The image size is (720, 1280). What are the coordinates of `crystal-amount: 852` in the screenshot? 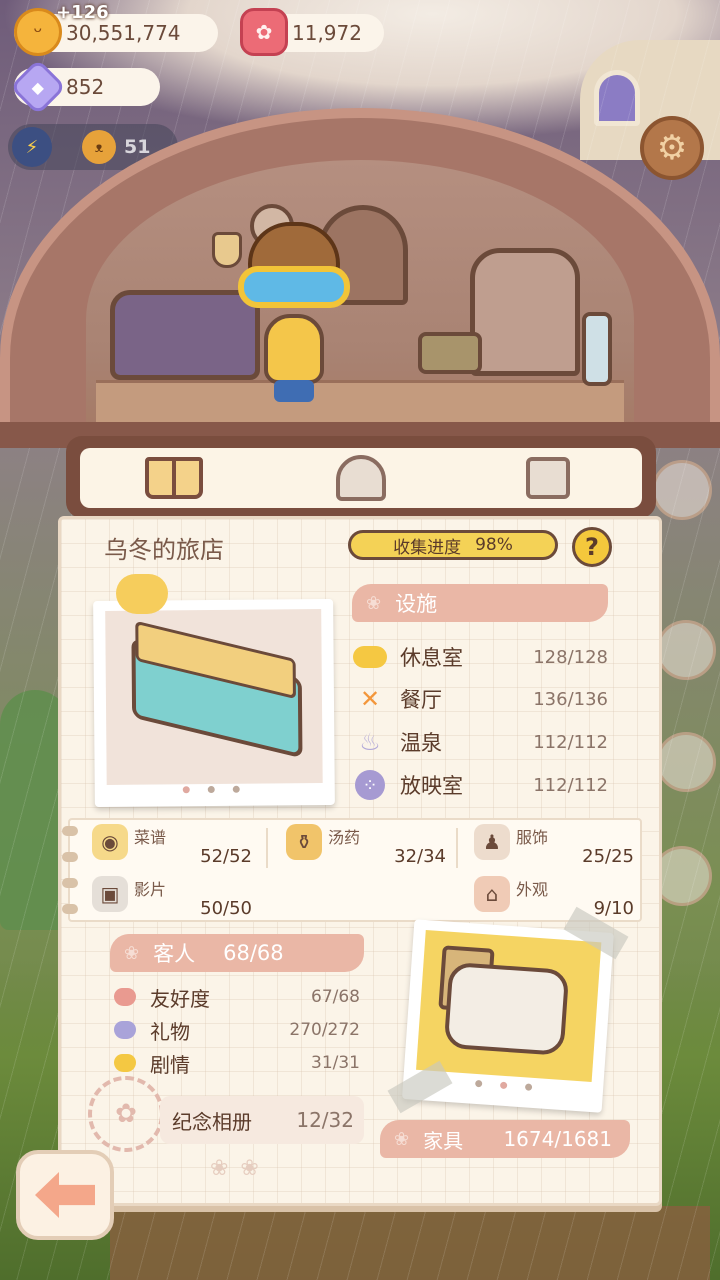 It's located at (85, 87).